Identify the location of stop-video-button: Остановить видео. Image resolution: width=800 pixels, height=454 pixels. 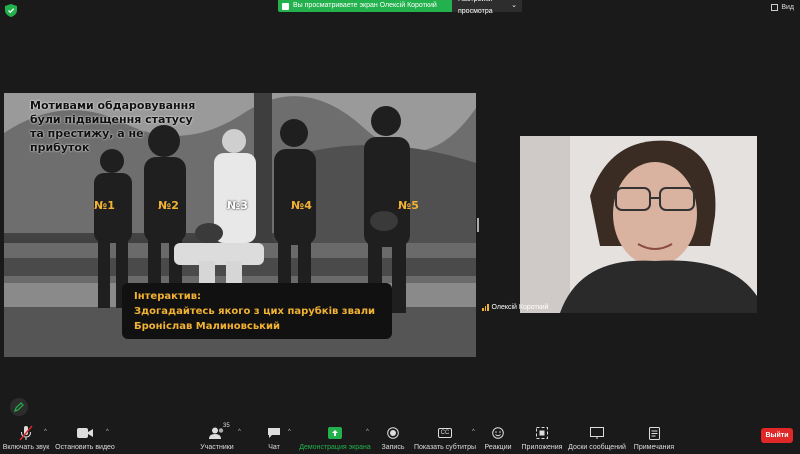
(85, 437).